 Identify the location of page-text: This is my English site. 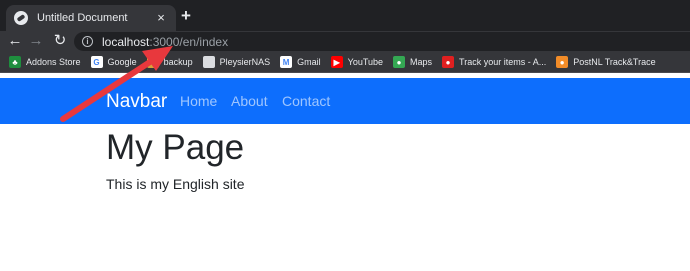
(175, 184).